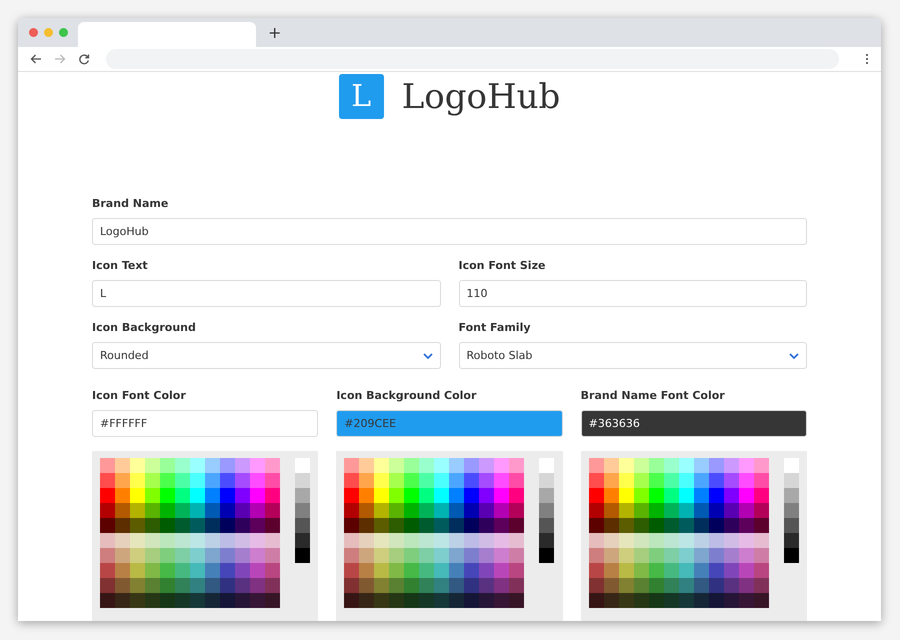 Image resolution: width=900 pixels, height=640 pixels. What do you see at coordinates (266, 355) in the screenshot?
I see `select-field: Rounded` at bounding box center [266, 355].